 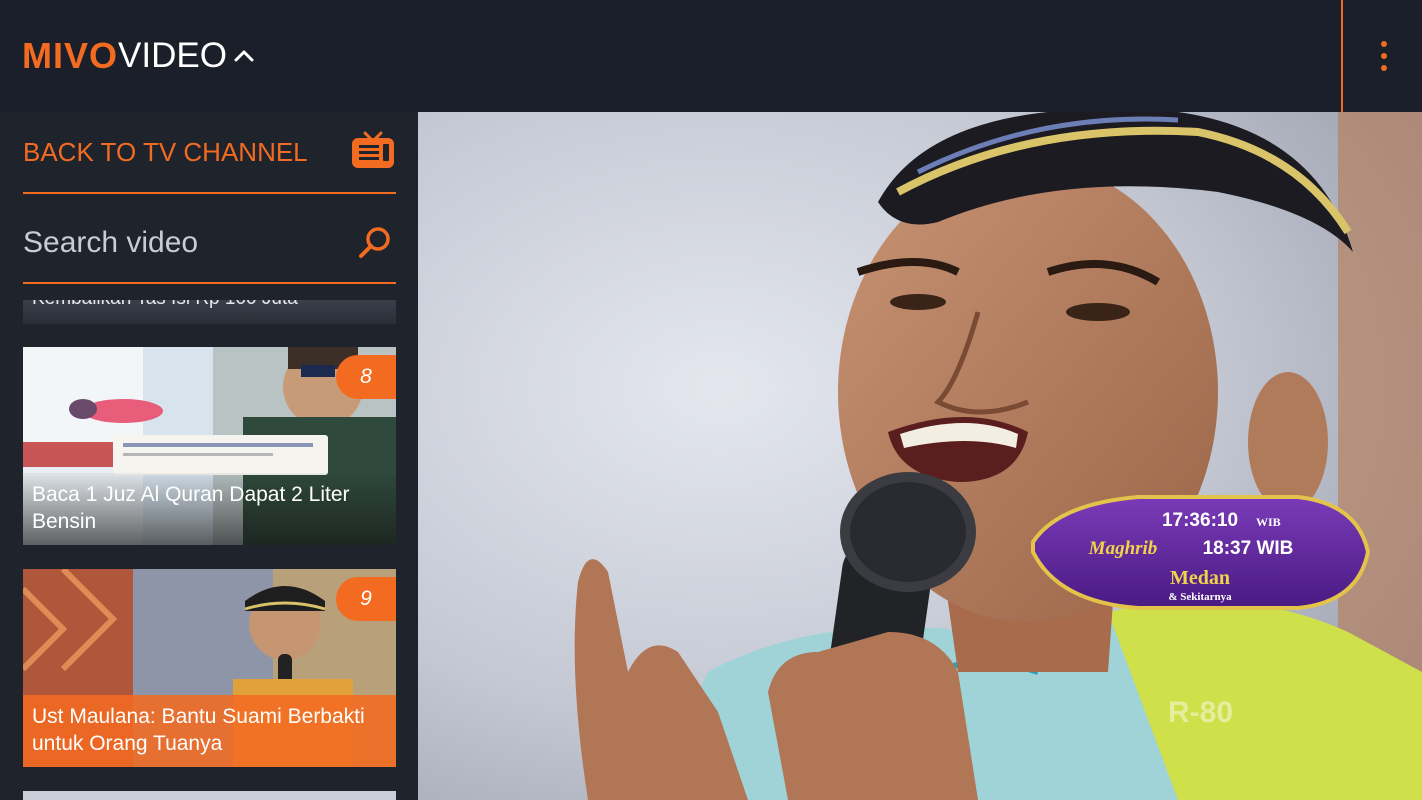 I want to click on overlay-prayer-time: 18:37 WIB, so click(x=1248, y=548).